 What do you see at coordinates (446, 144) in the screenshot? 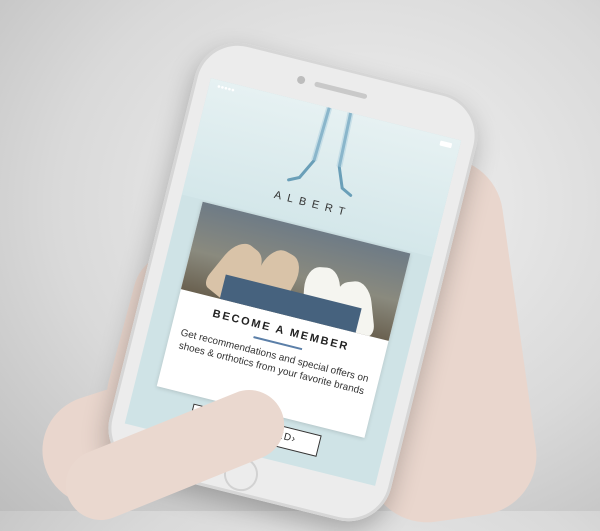
I see `battery-icon` at bounding box center [446, 144].